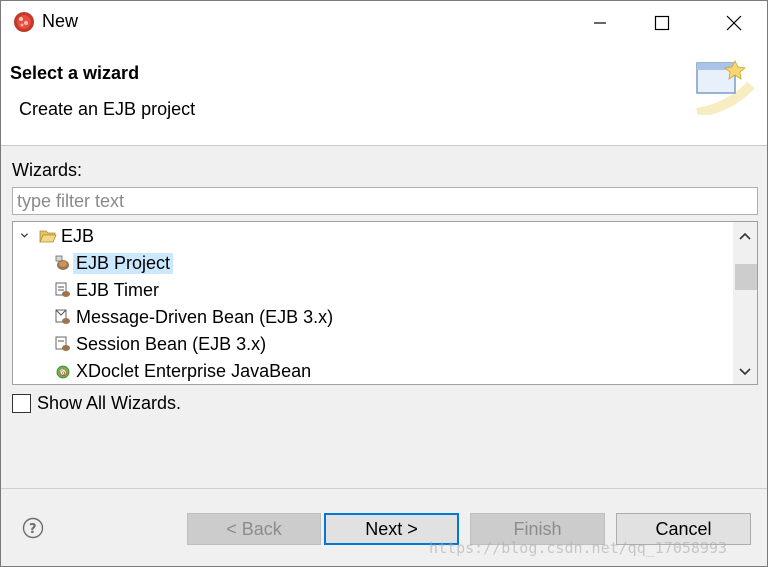  I want to click on maximize-button, so click(662, 23).